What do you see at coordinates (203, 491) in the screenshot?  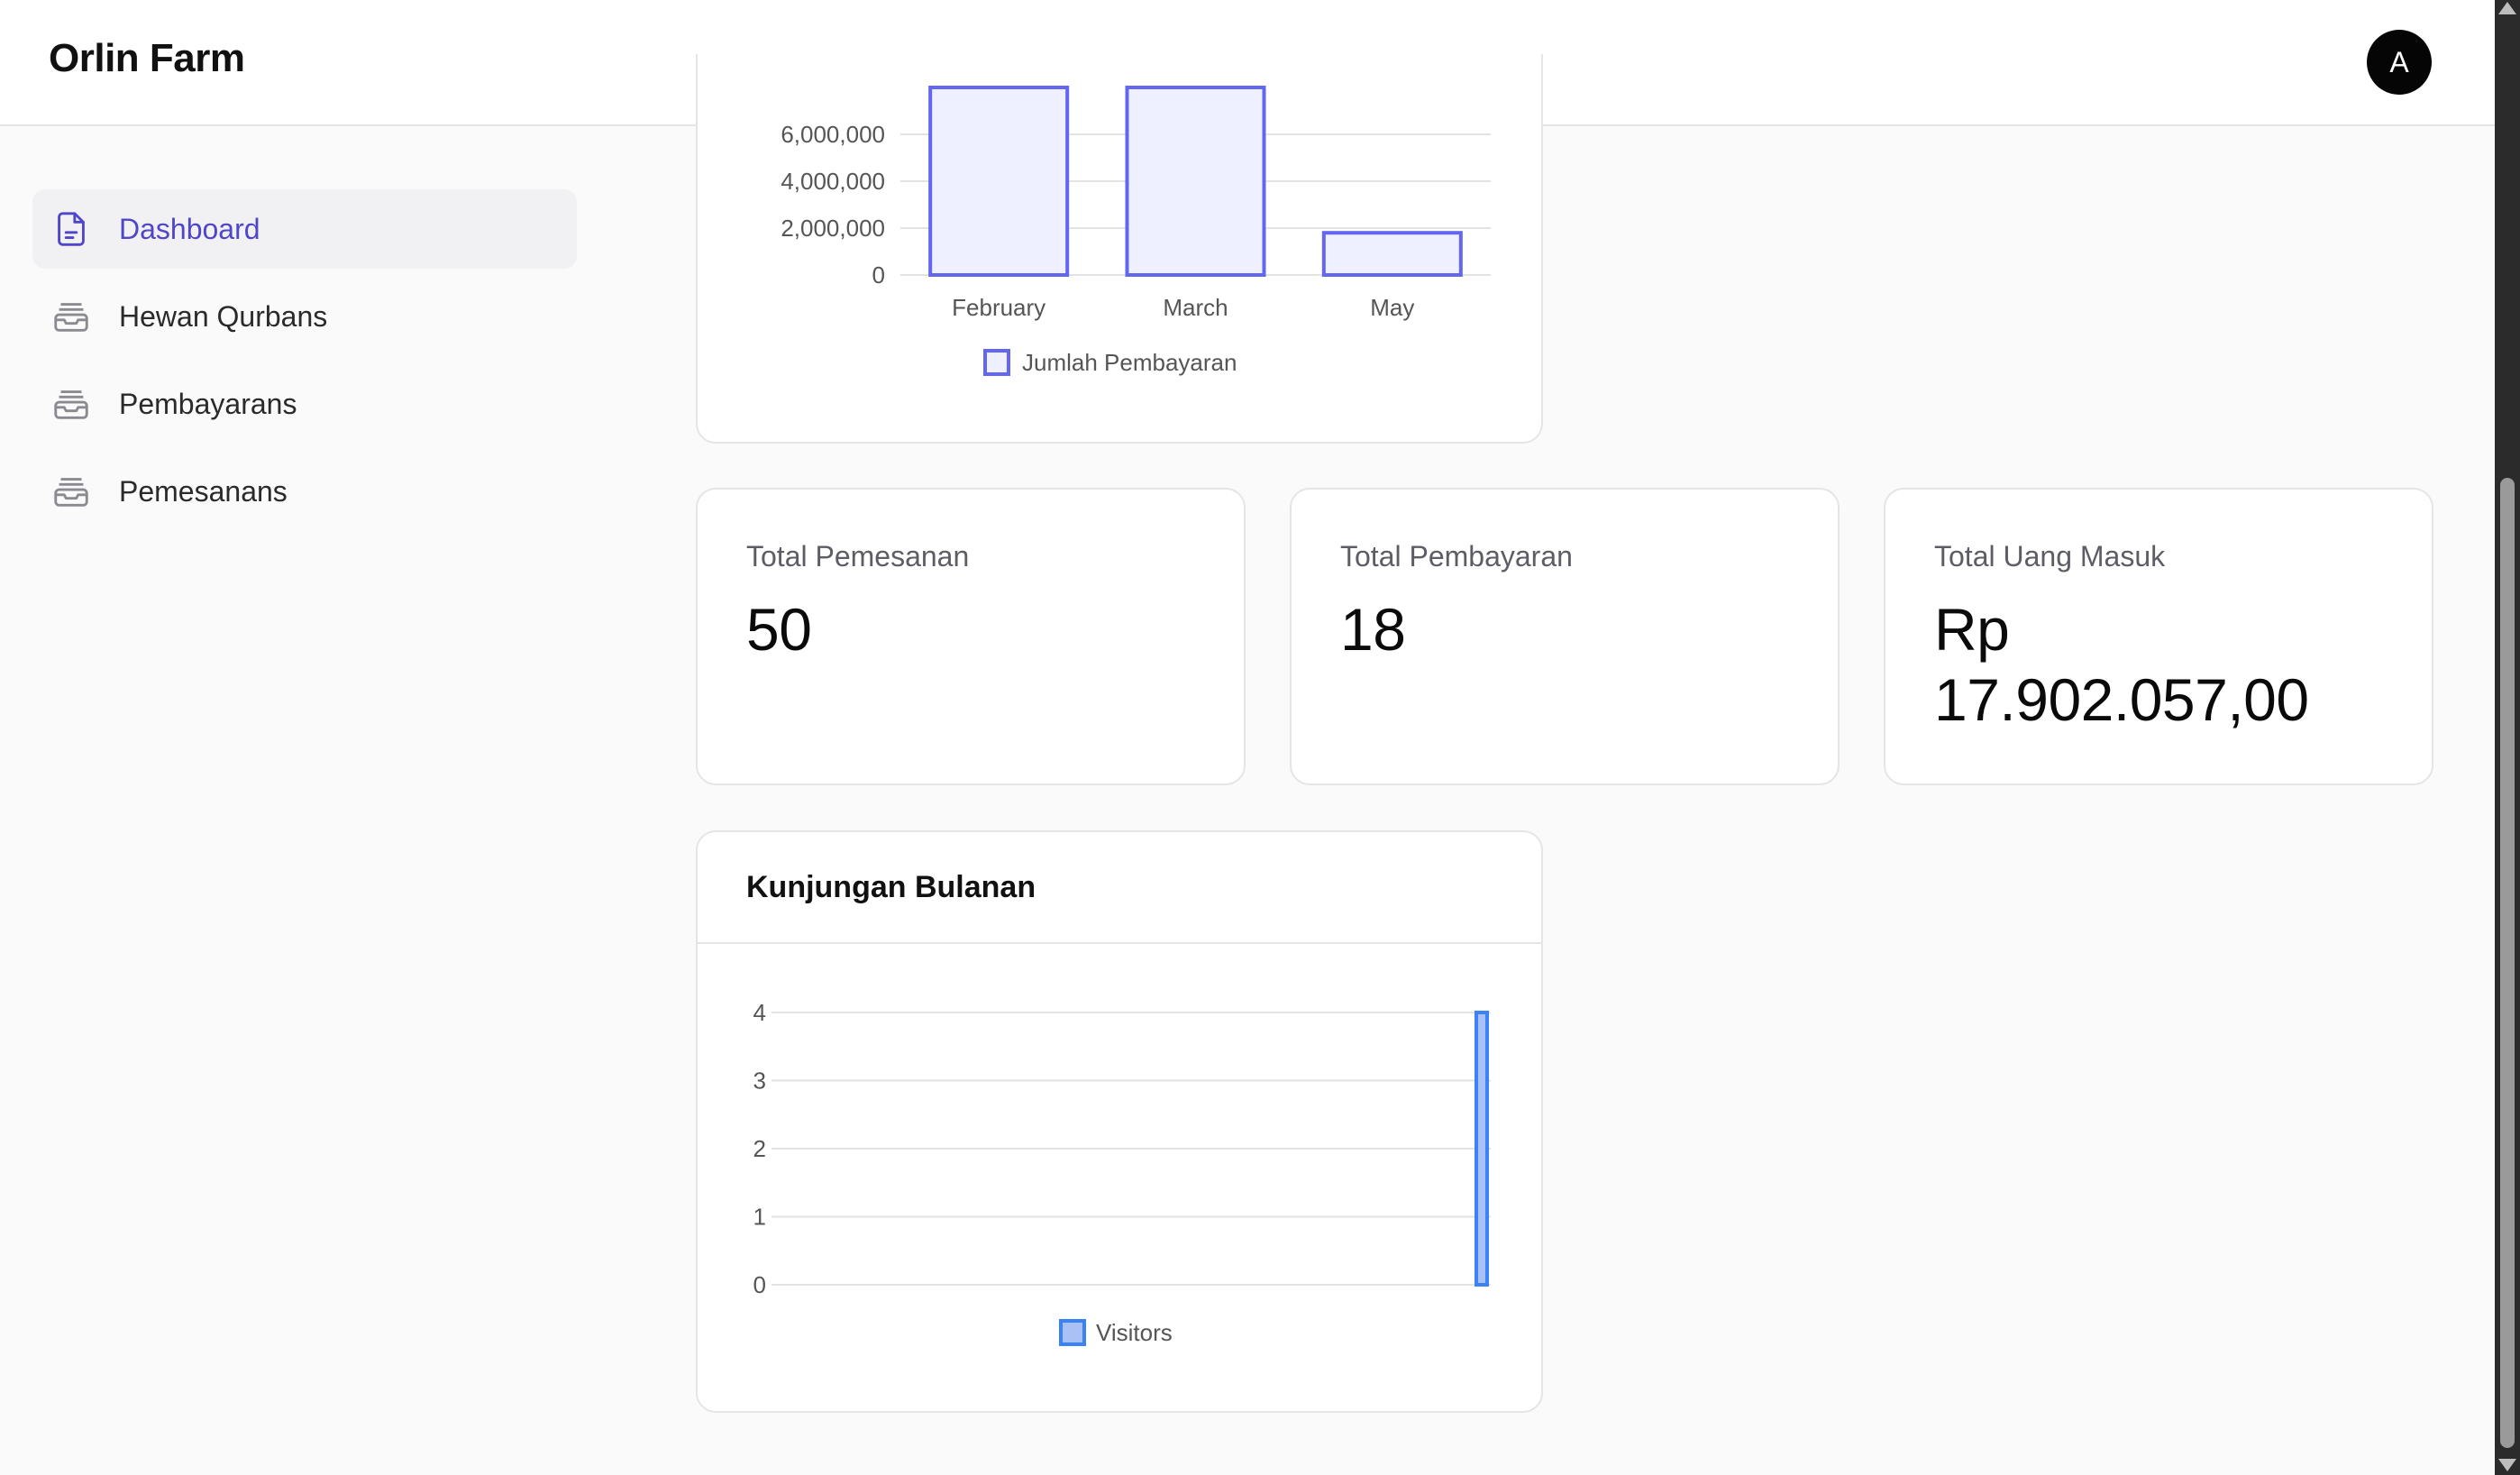 I see `sidebar-item-label: Pemesanans` at bounding box center [203, 491].